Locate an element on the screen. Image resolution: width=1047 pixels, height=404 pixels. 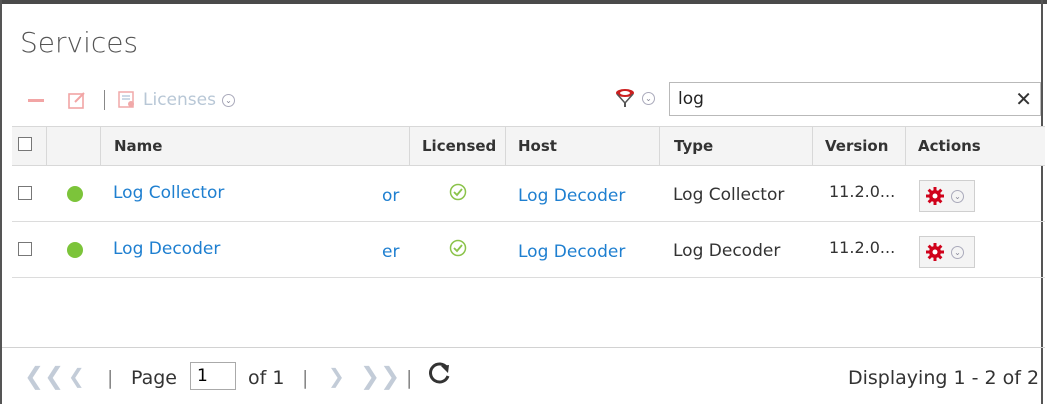
page-title: Services is located at coordinates (79, 42).